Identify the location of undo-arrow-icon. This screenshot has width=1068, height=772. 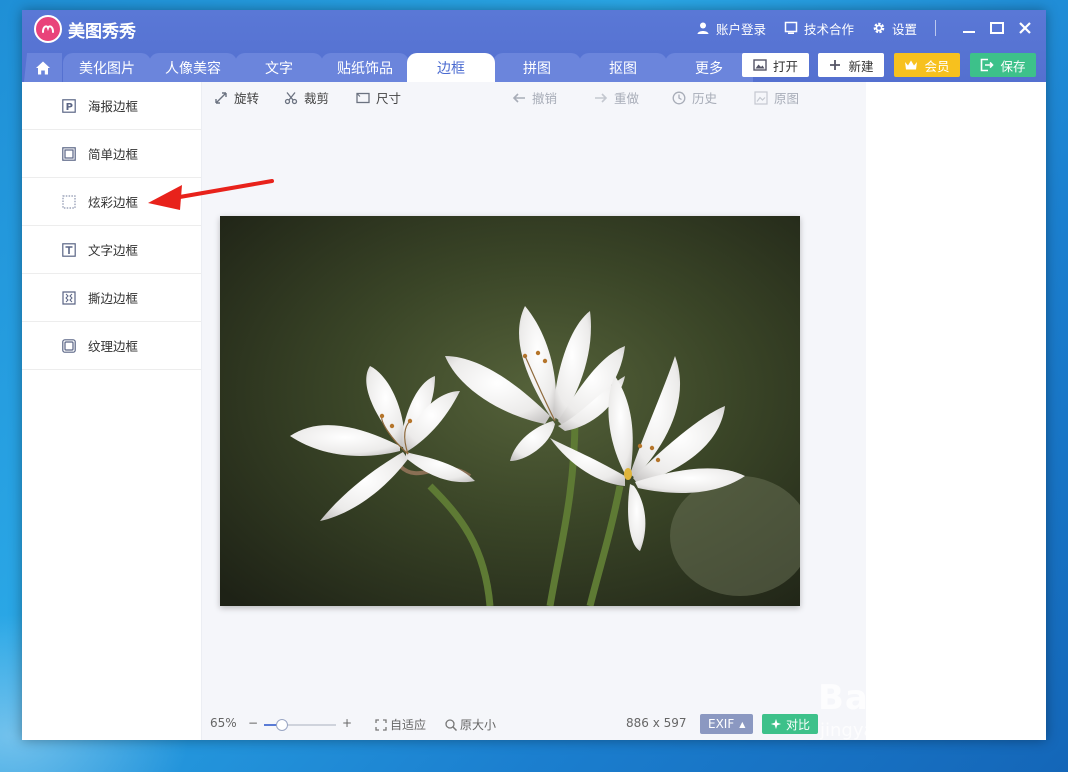
(518, 97).